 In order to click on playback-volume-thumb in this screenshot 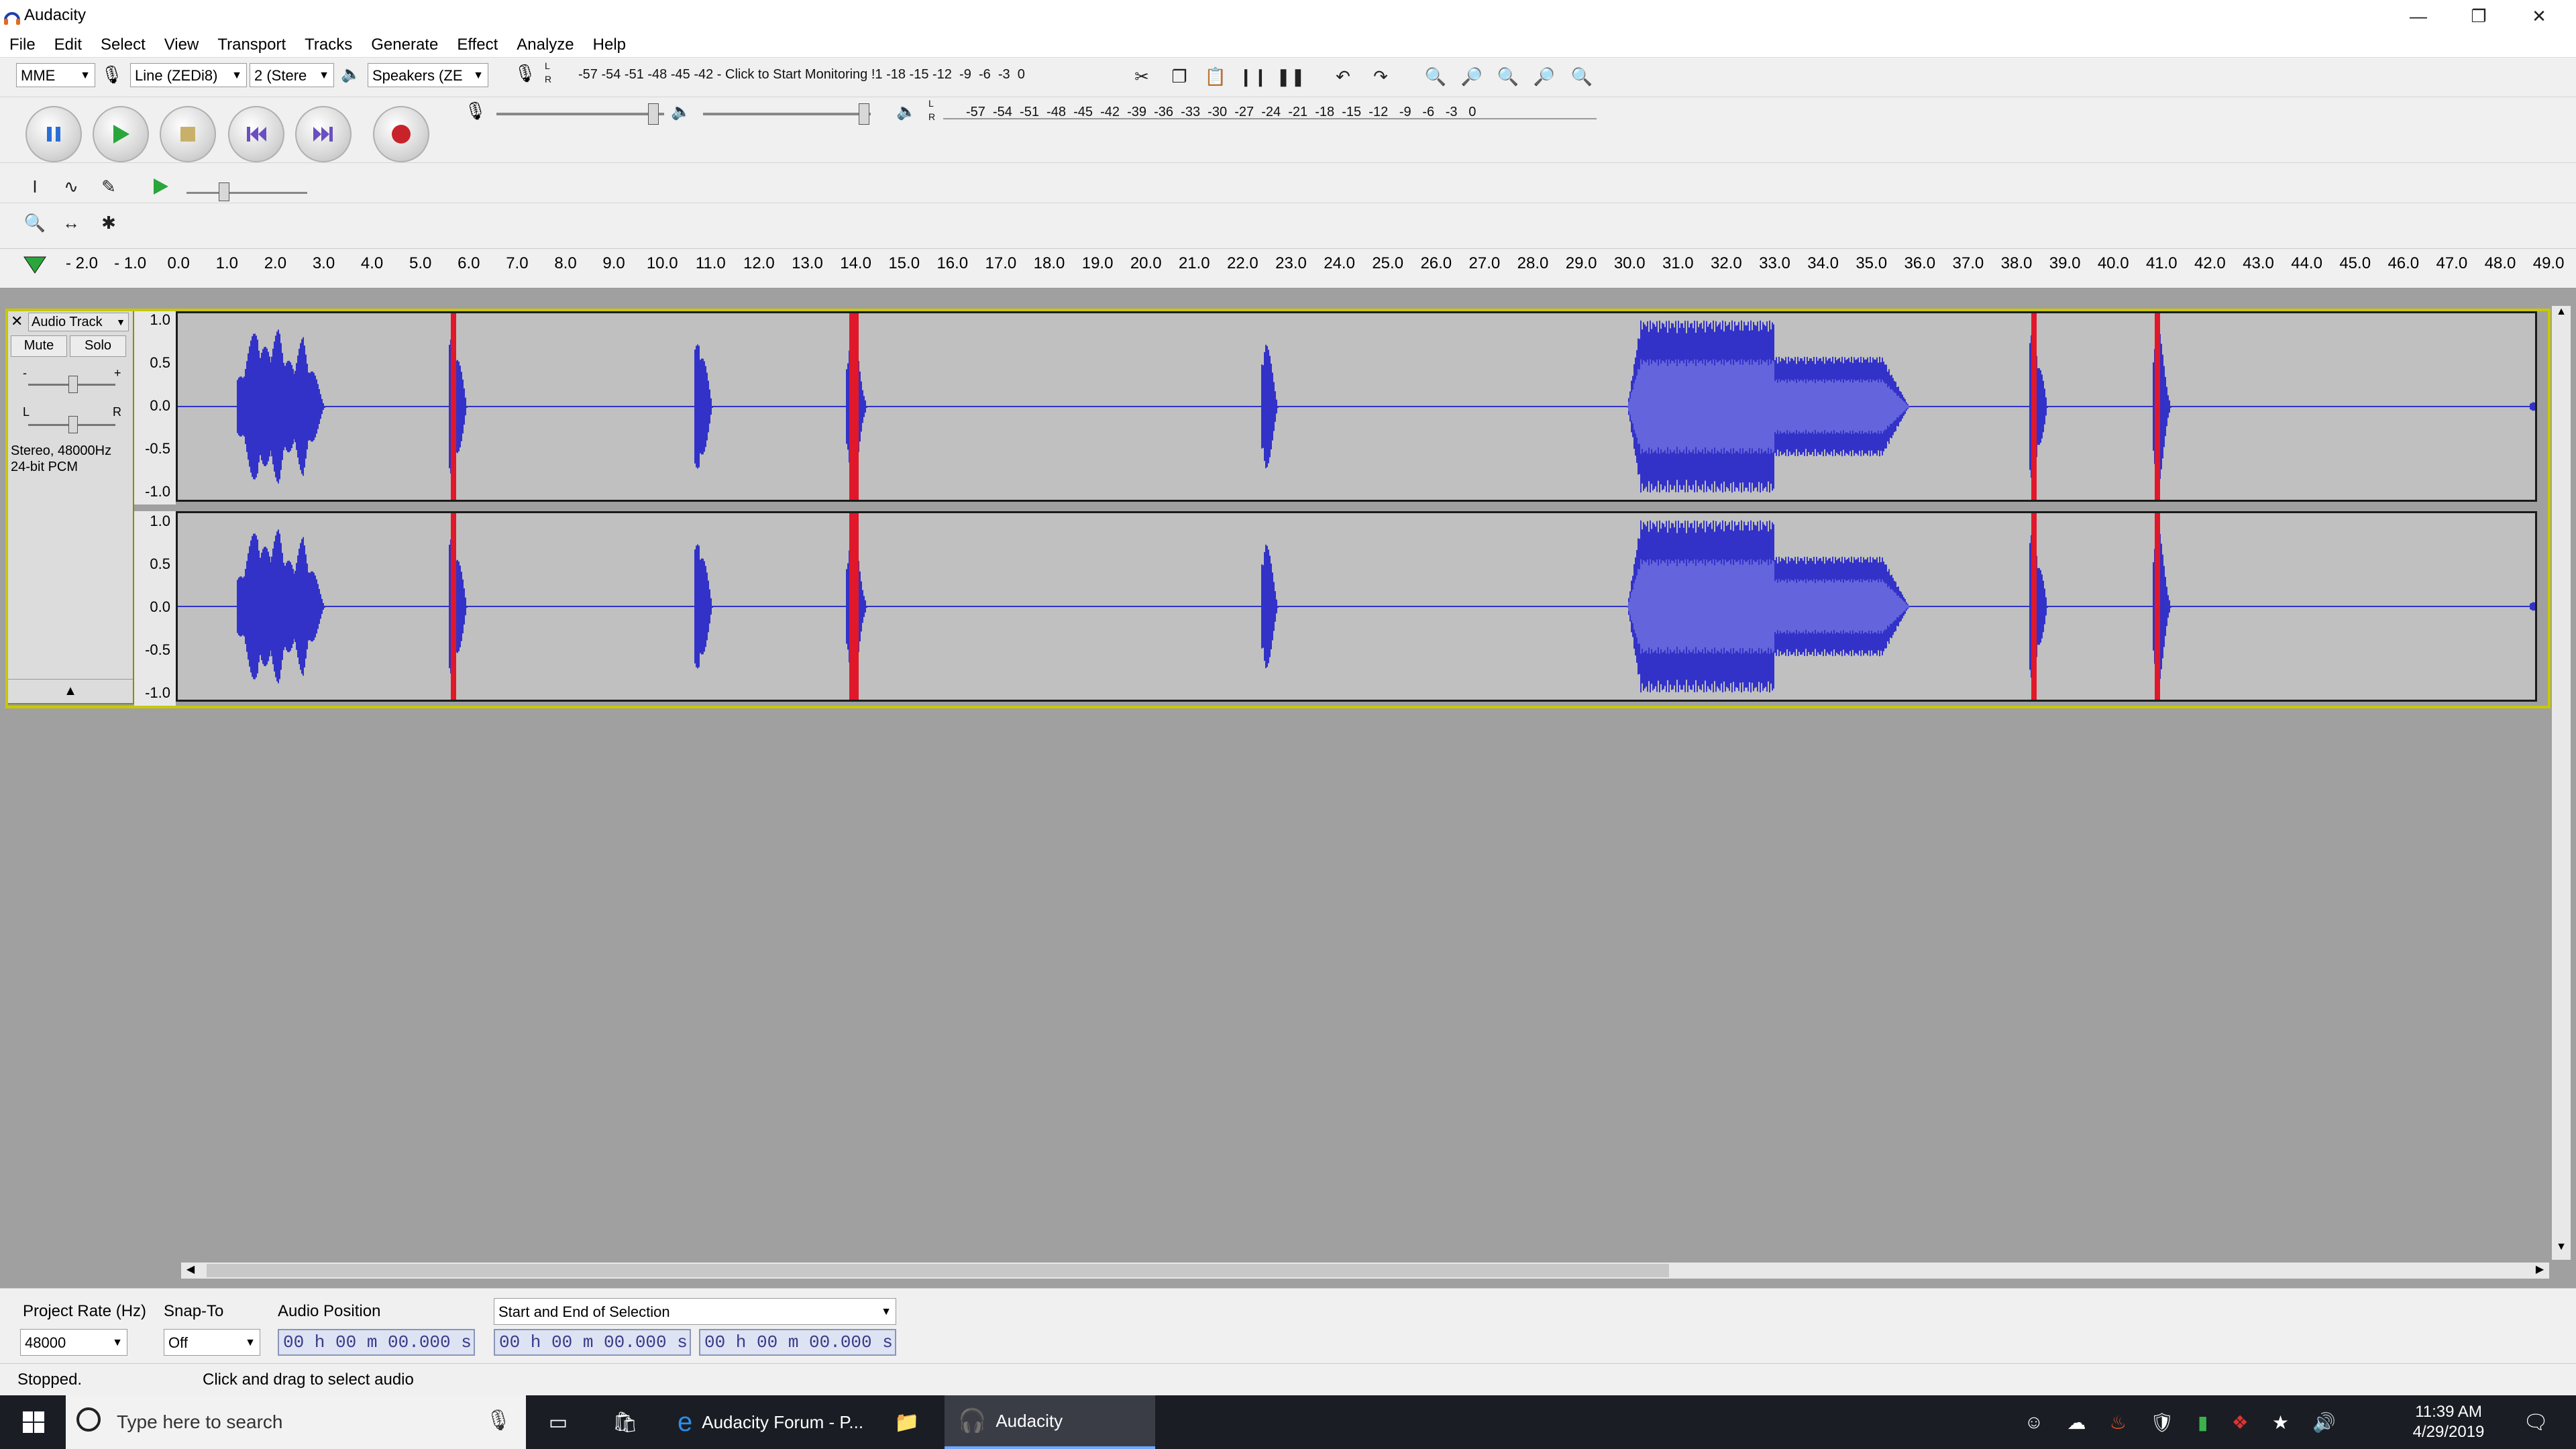, I will do `click(864, 114)`.